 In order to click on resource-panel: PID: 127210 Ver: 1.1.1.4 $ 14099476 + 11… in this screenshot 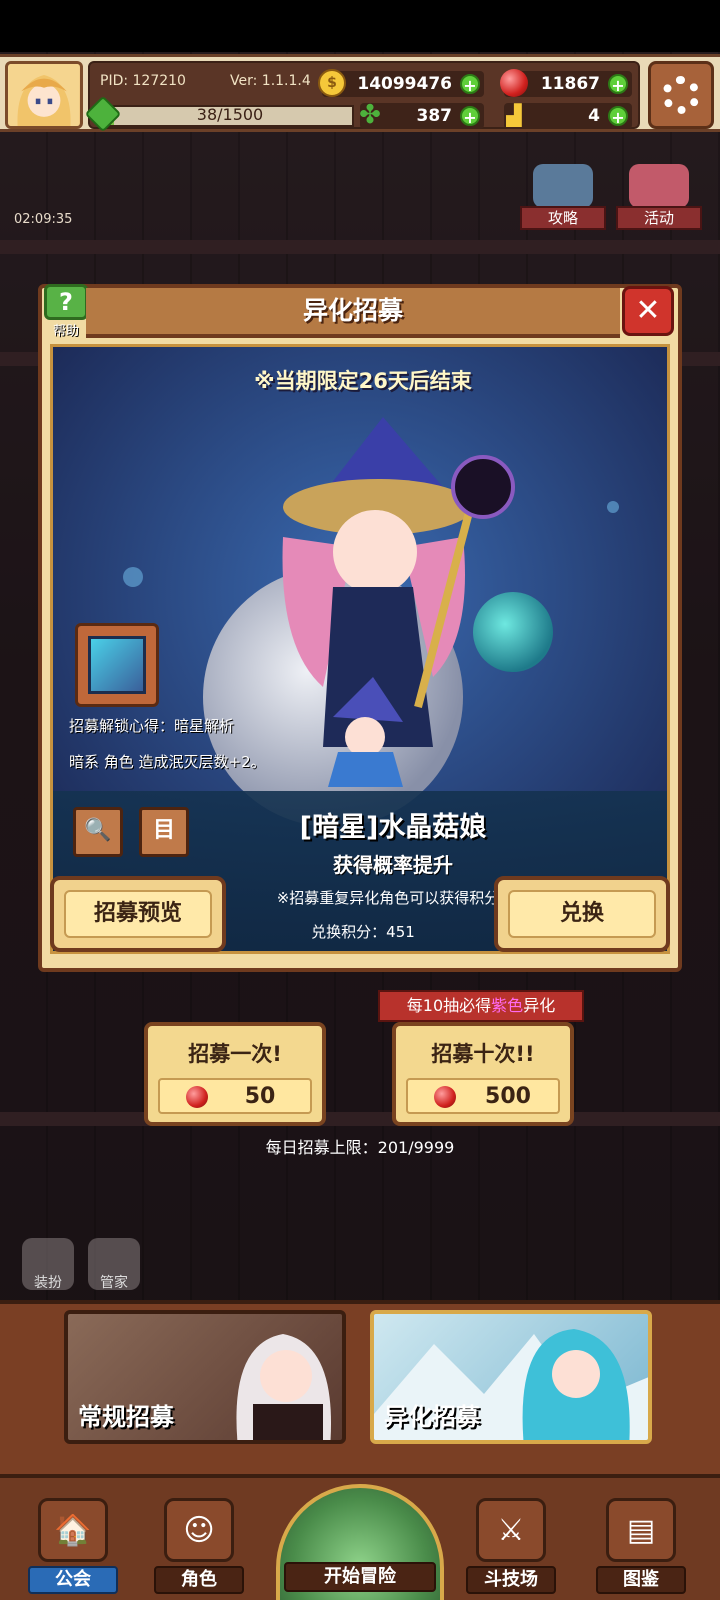, I will do `click(362, 97)`.